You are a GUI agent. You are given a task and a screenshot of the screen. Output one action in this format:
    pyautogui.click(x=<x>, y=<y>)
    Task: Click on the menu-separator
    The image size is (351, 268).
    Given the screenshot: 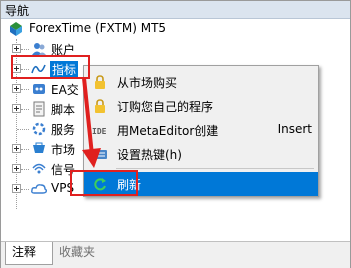 What is the action you would take?
    pyautogui.click(x=215, y=168)
    